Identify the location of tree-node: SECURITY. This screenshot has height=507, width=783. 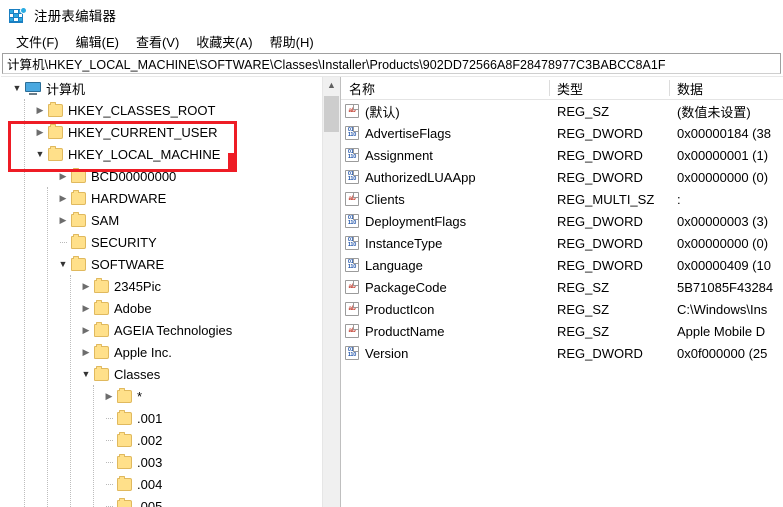
(162, 242).